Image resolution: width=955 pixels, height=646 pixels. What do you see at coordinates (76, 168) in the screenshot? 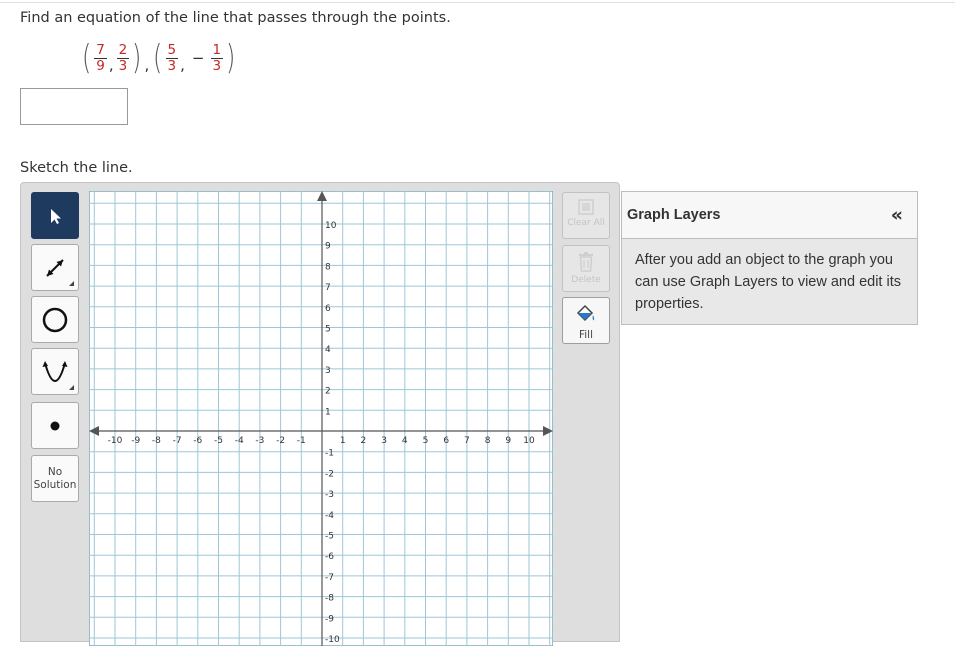
I see `sketch-instruction: Sketch the line.` at bounding box center [76, 168].